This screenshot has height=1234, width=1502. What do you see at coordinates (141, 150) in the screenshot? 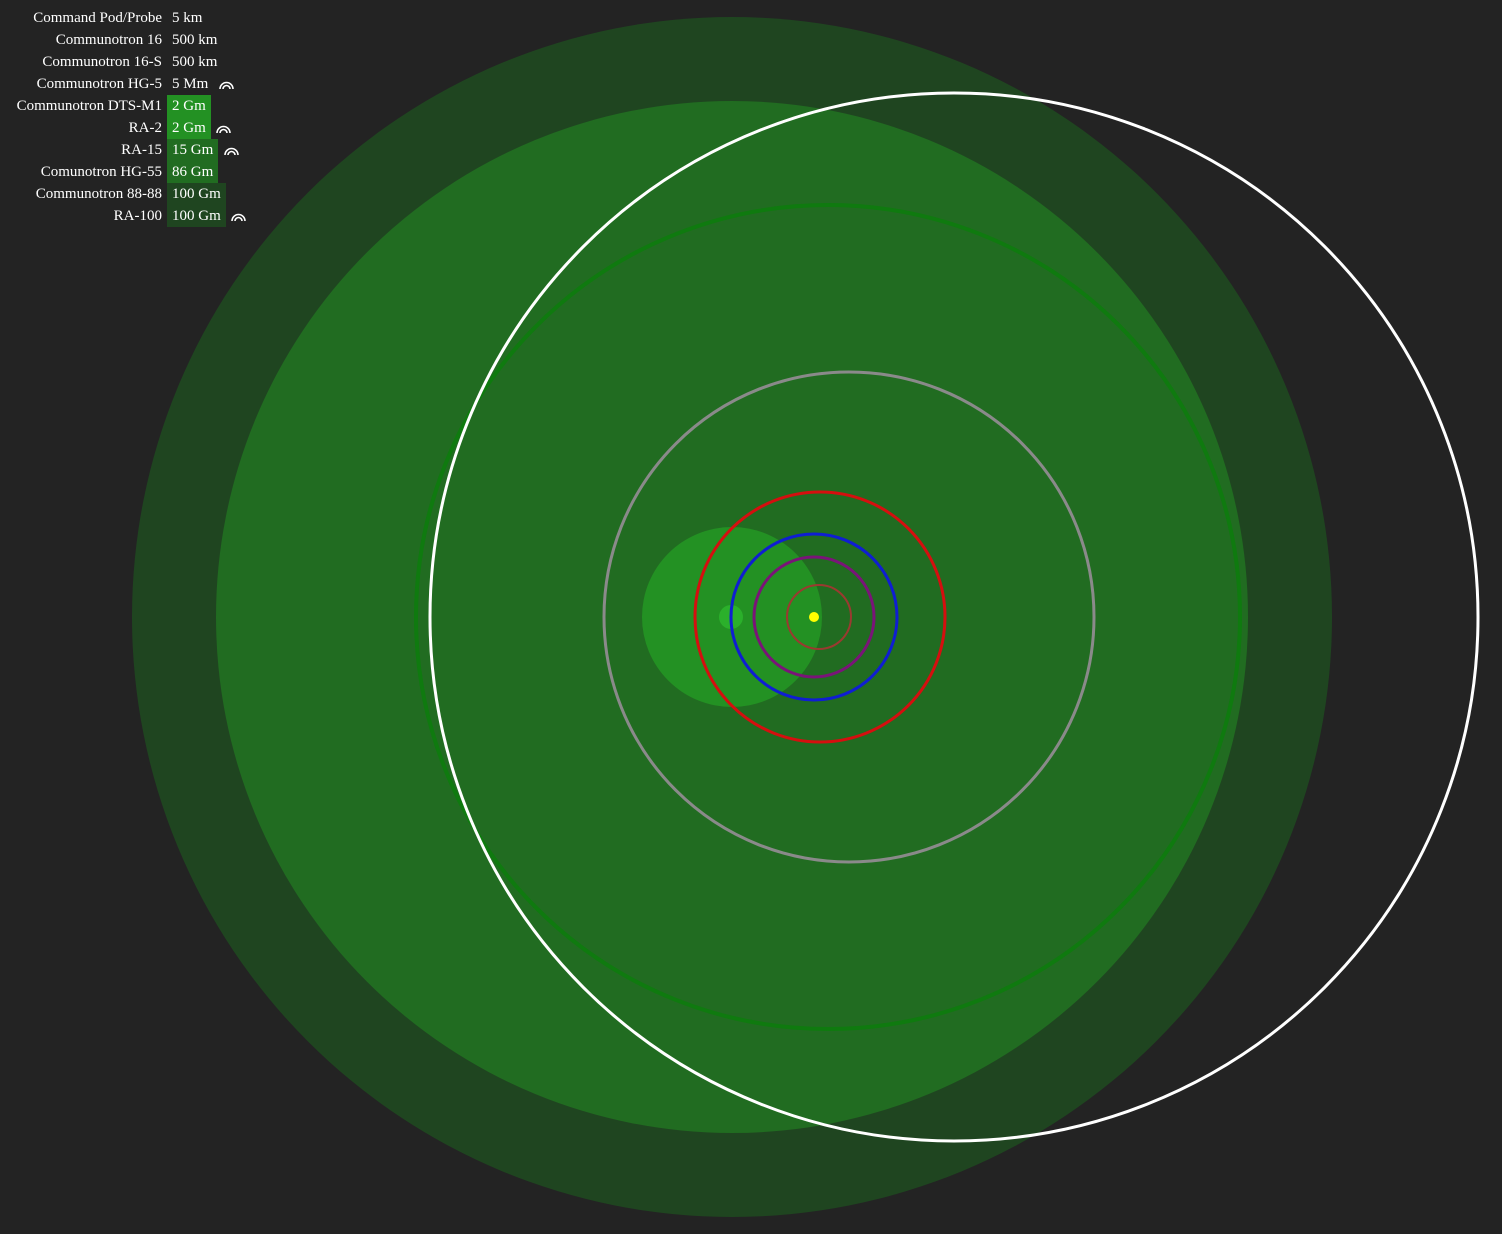
I see `antenna-name: RA-15` at bounding box center [141, 150].